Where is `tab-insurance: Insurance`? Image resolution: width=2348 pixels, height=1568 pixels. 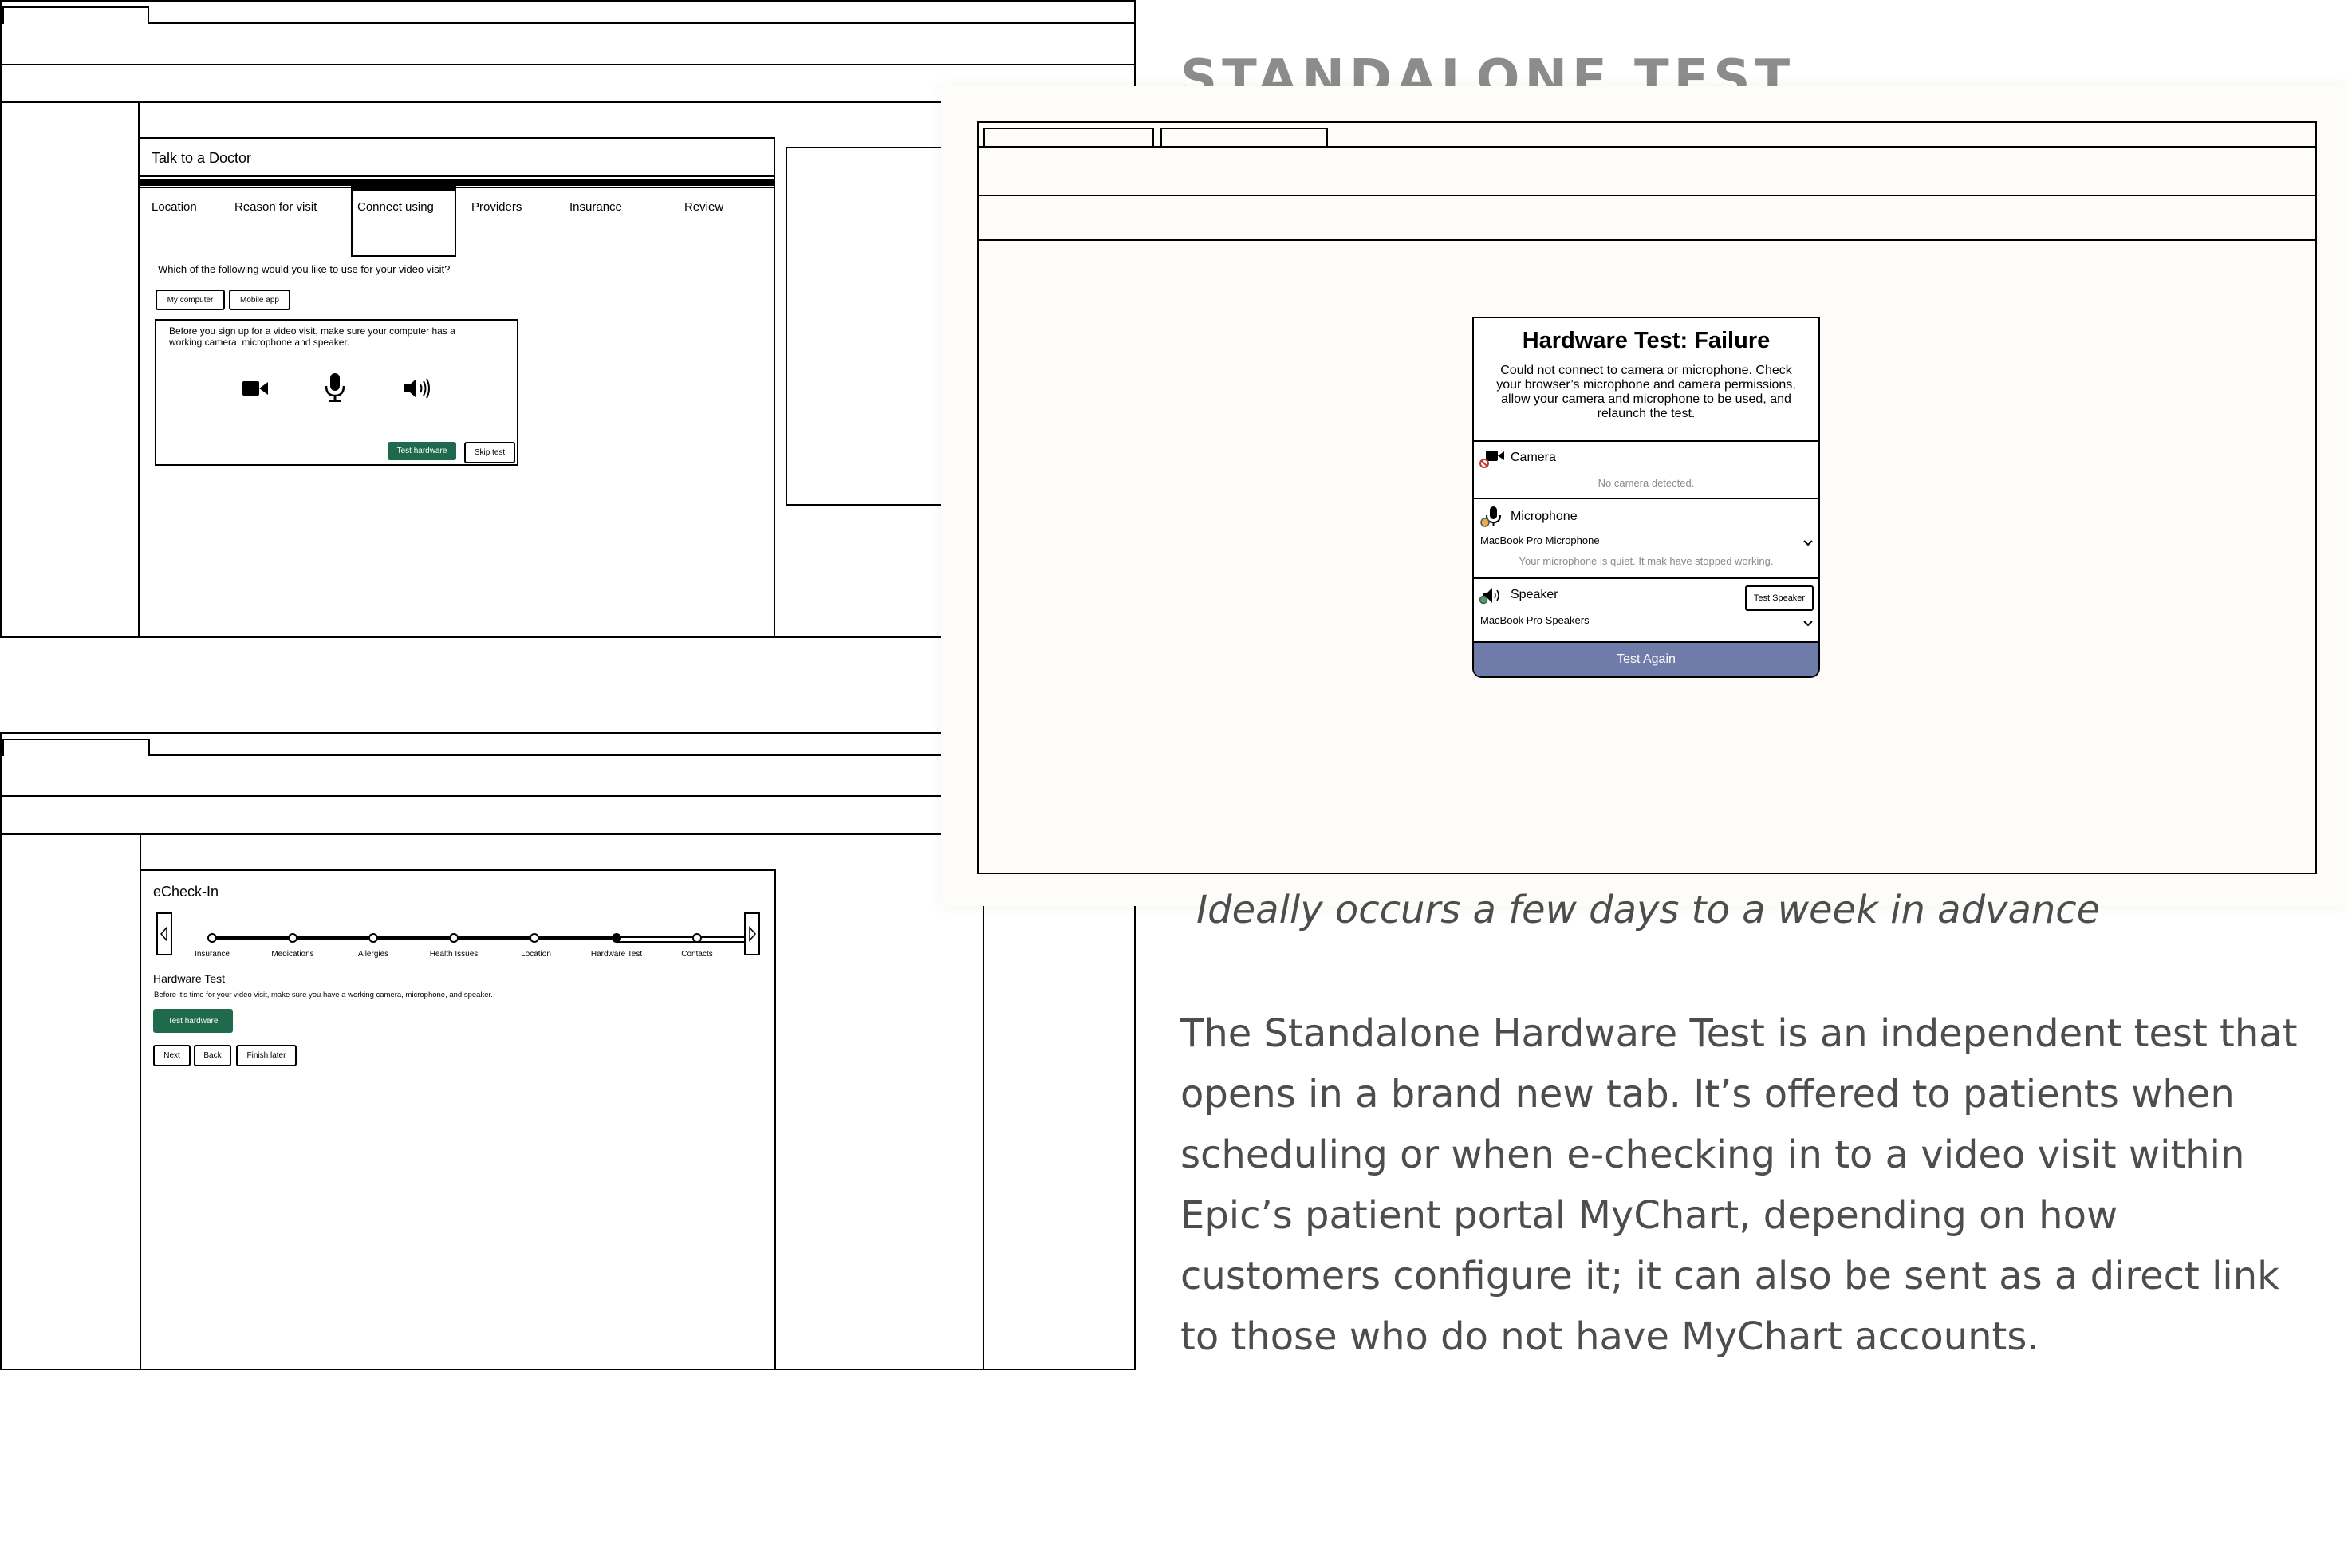 tab-insurance: Insurance is located at coordinates (595, 207).